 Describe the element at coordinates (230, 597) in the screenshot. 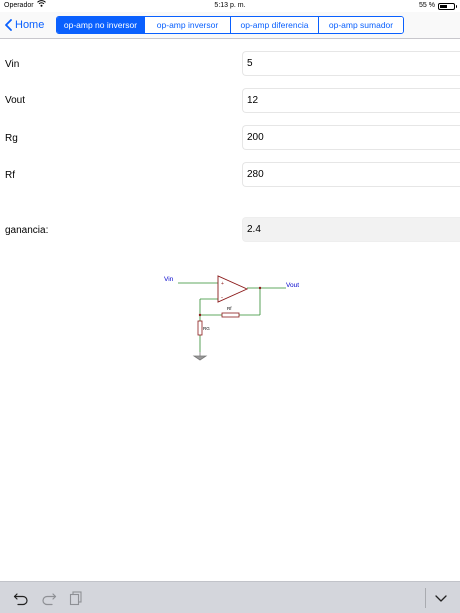

I see `keyboard-shortcut-bar` at that location.